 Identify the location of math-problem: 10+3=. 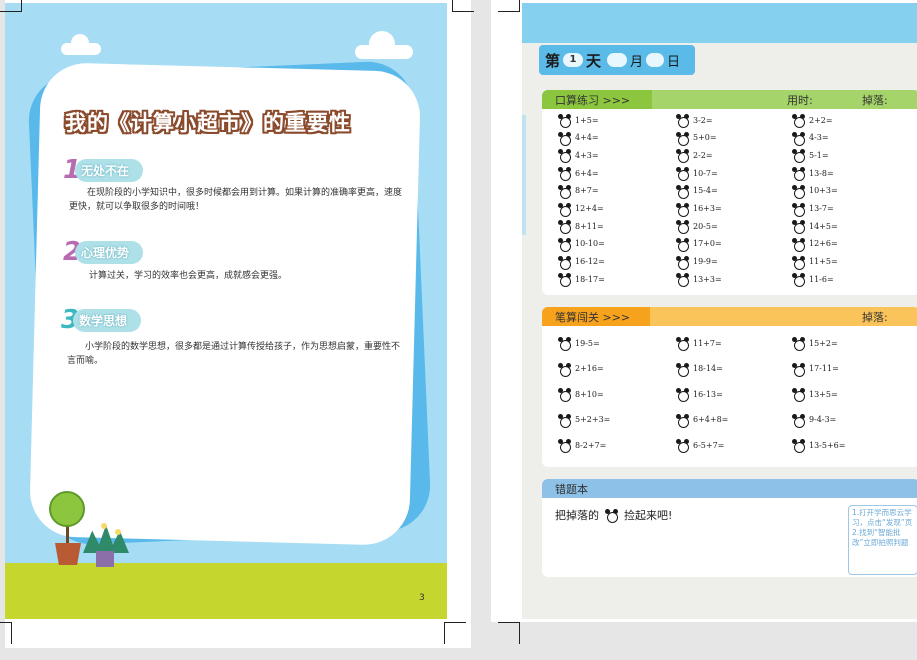
(815, 191).